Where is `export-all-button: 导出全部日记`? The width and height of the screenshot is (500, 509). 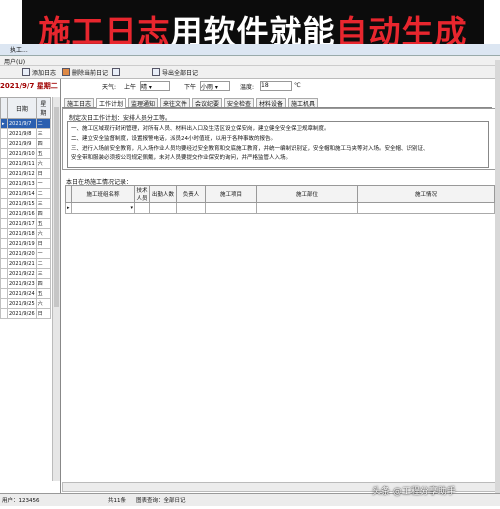 export-all-button: 导出全部日记 is located at coordinates (175, 72).